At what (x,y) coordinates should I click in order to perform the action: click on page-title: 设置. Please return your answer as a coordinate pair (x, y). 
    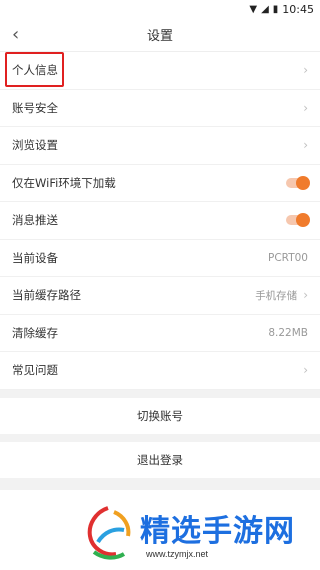
    Looking at the image, I should click on (159, 36).